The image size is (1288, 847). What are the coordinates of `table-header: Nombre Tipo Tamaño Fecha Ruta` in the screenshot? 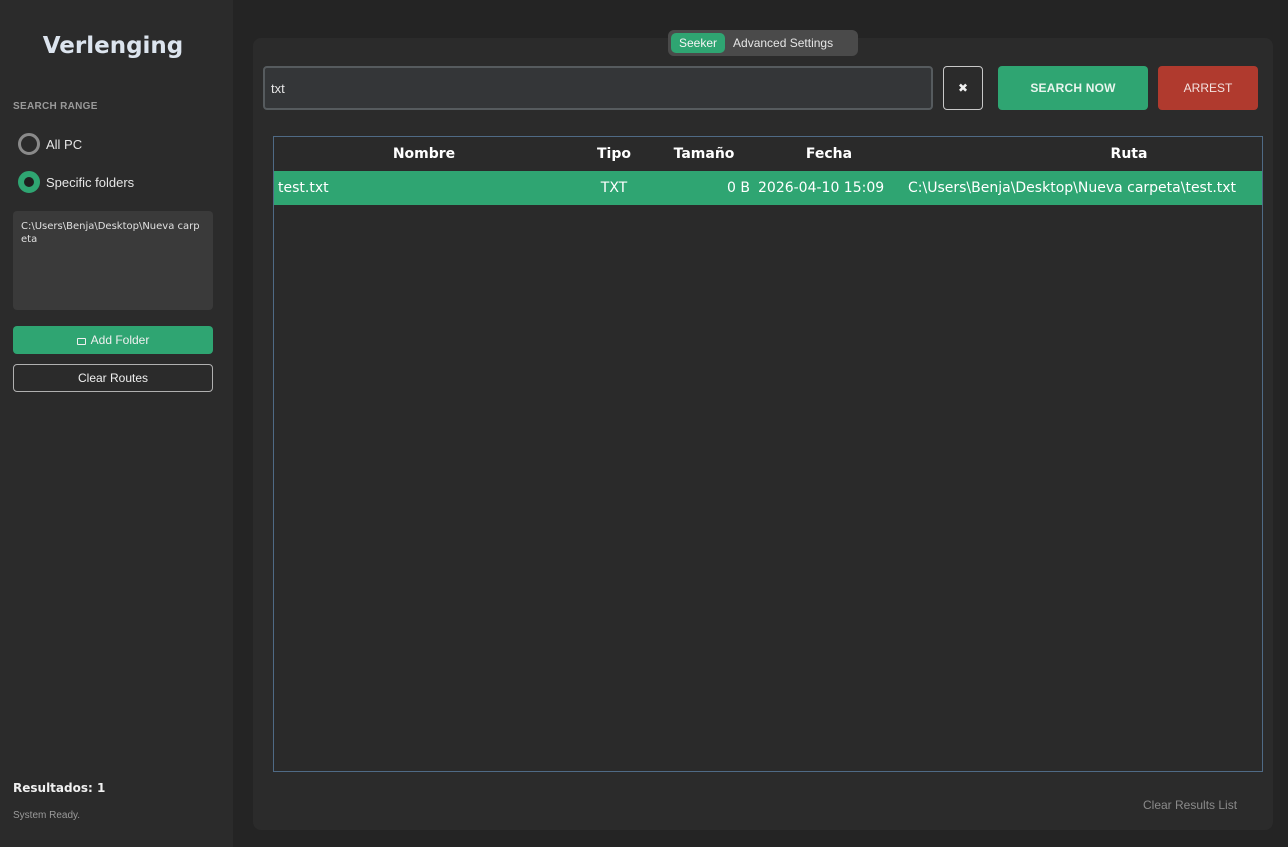 It's located at (768, 154).